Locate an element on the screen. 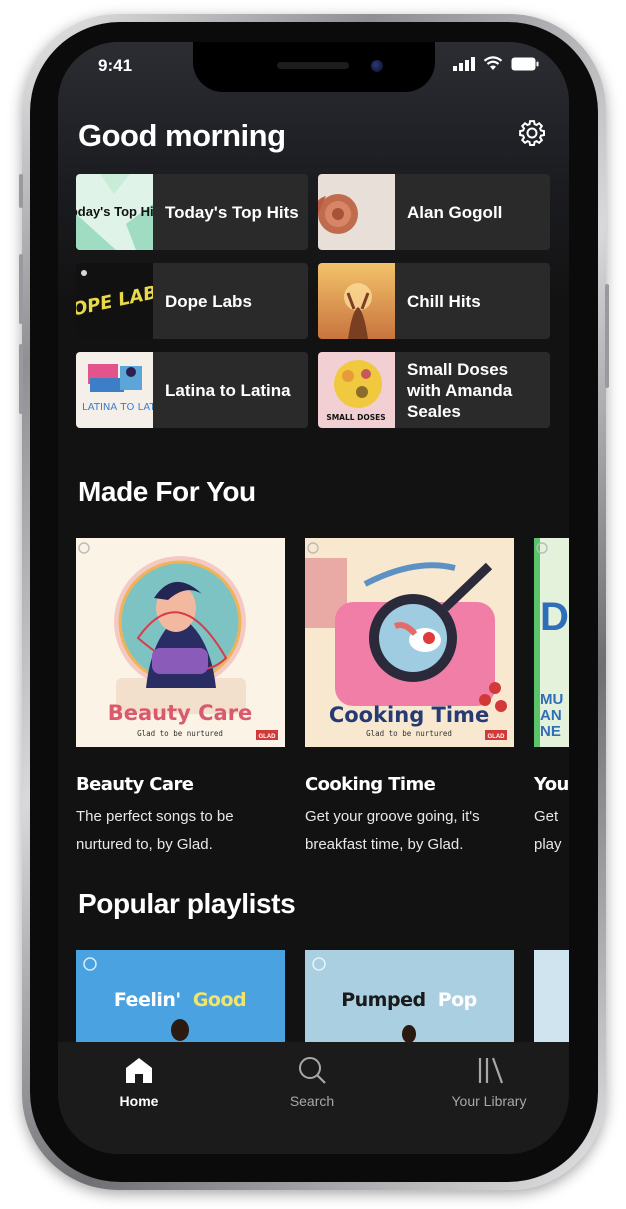 The image size is (626, 1209). popular-playlists-heading: Popular playlists is located at coordinates (187, 903).